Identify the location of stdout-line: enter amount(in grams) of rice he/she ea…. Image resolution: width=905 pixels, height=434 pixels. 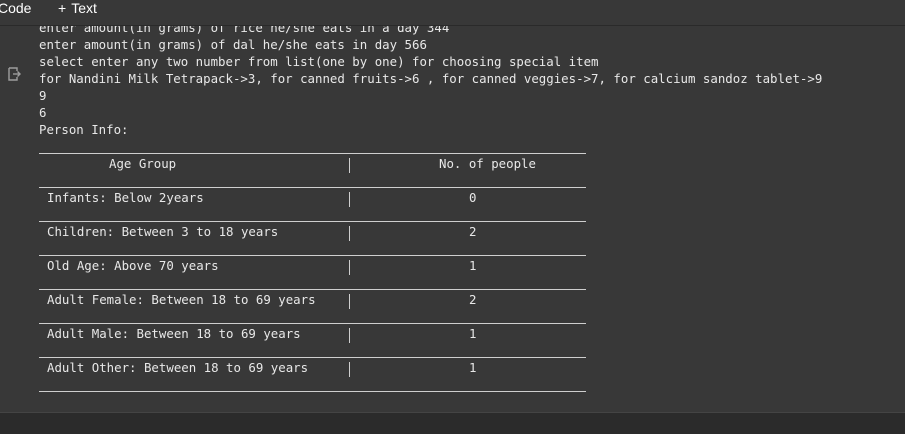
(244, 30).